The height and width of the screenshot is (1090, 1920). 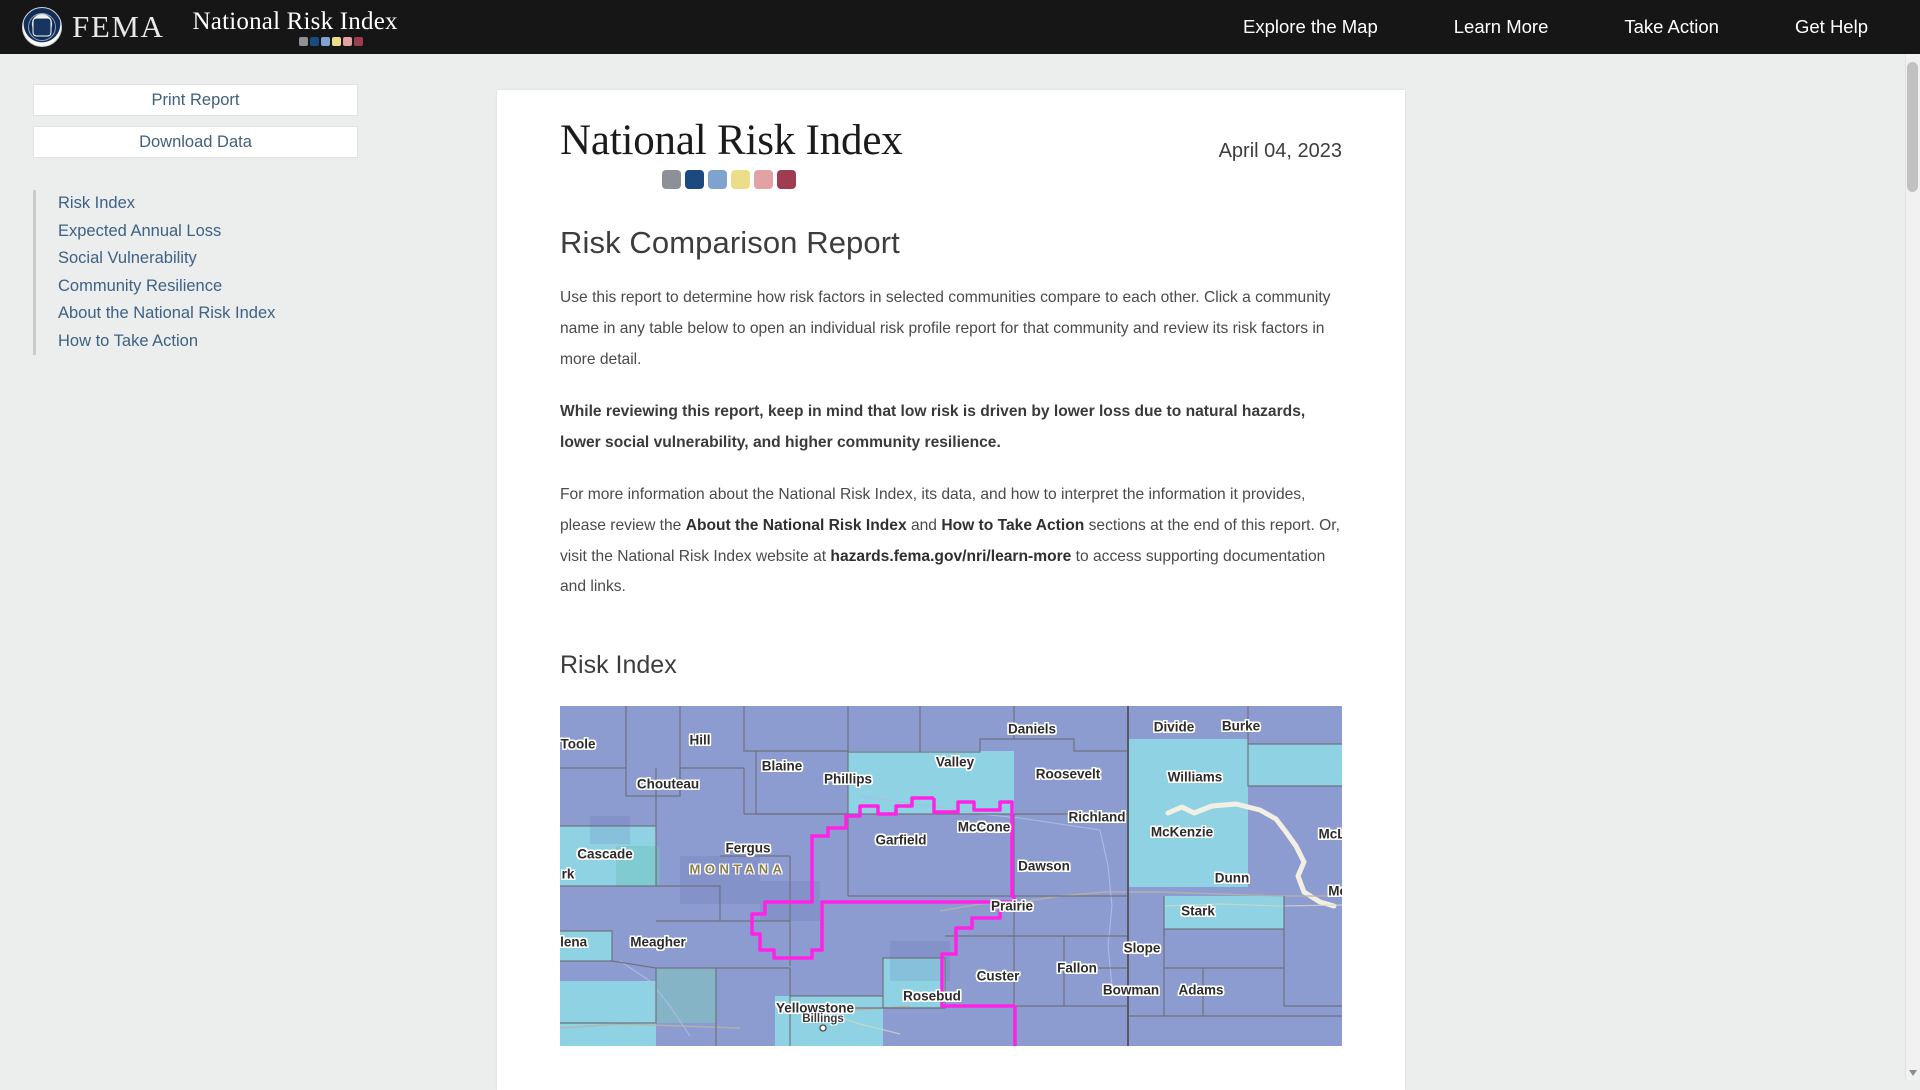 I want to click on dhs-seal-icon, so click(x=42, y=27).